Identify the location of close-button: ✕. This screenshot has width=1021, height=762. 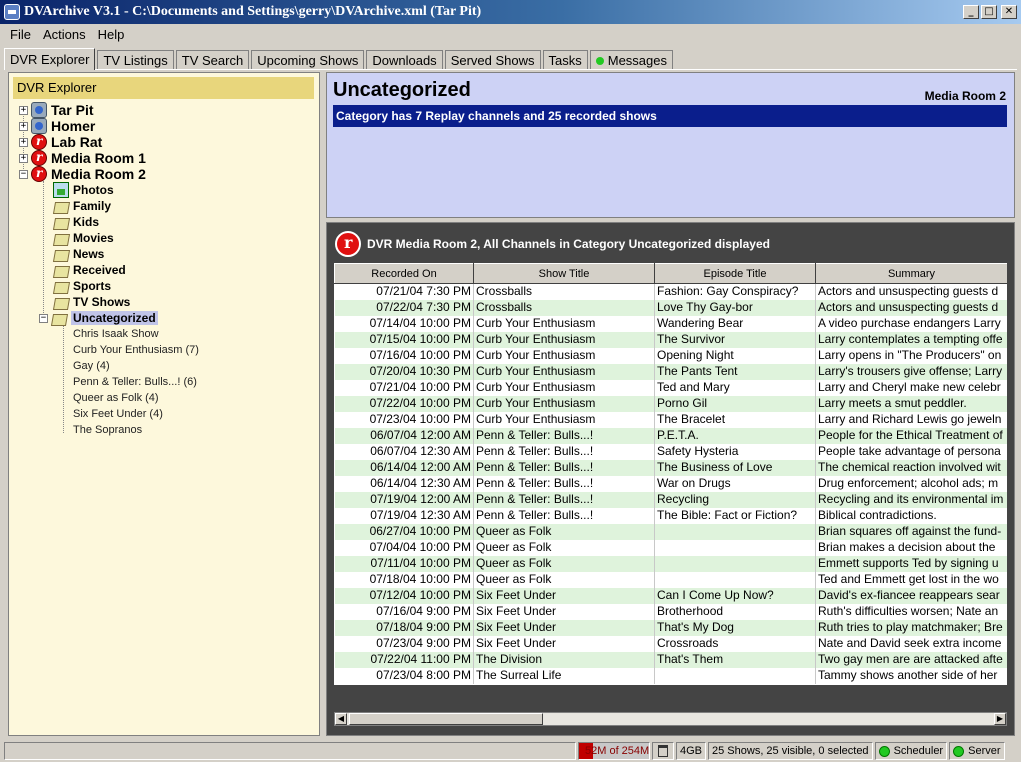
(1009, 12).